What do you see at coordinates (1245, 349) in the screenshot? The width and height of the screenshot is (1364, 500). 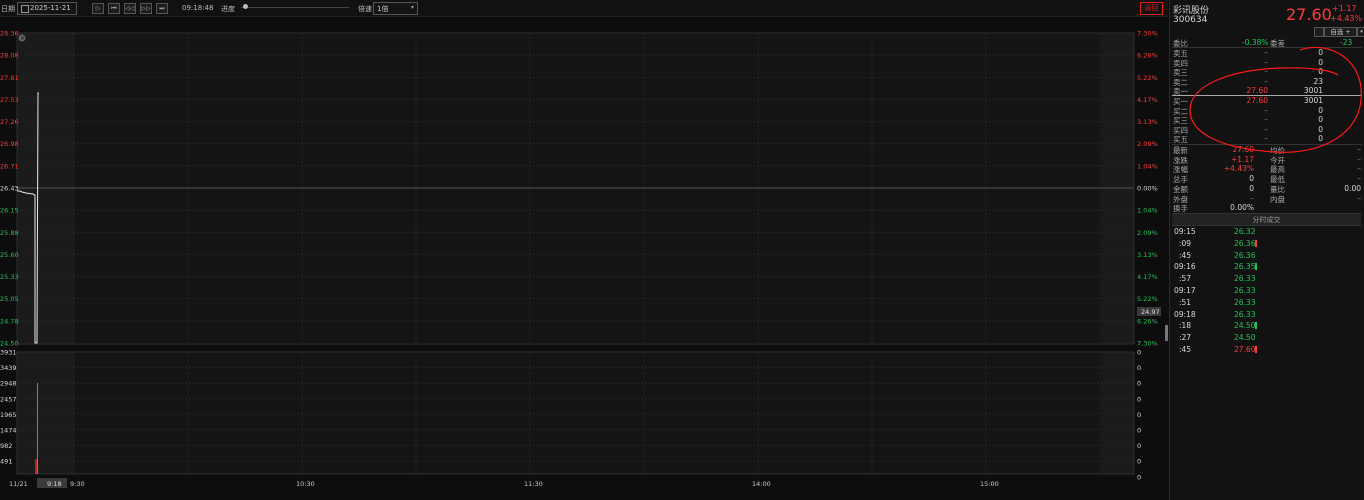 I see `trade-price: 27.60` at bounding box center [1245, 349].